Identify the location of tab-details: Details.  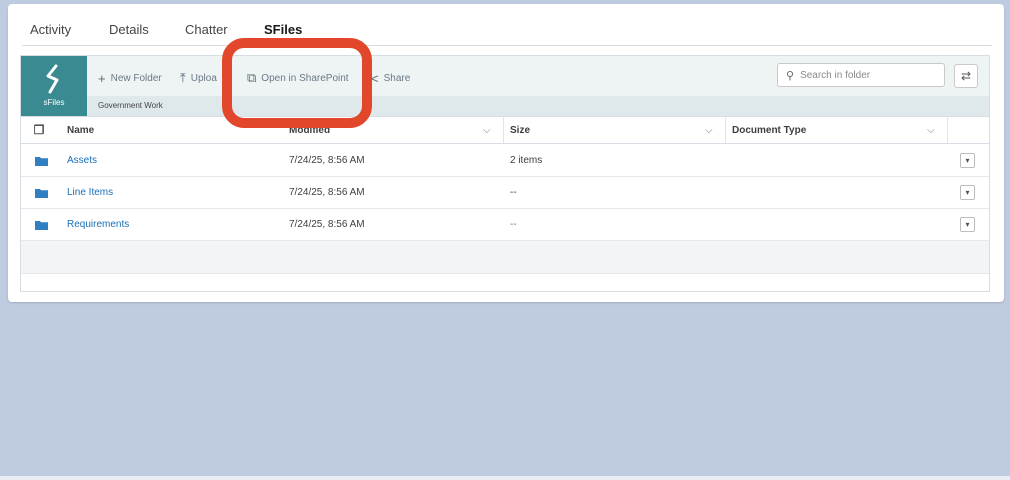
(129, 29).